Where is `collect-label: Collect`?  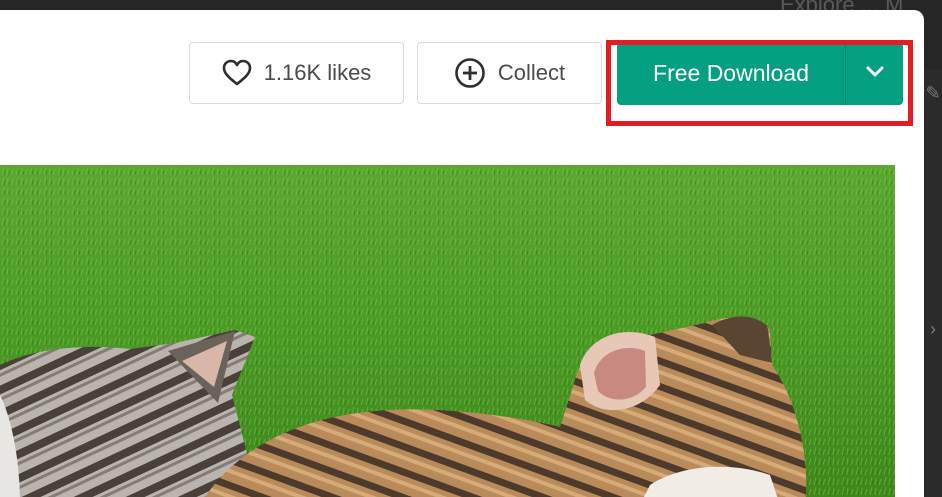 collect-label: Collect is located at coordinates (531, 72).